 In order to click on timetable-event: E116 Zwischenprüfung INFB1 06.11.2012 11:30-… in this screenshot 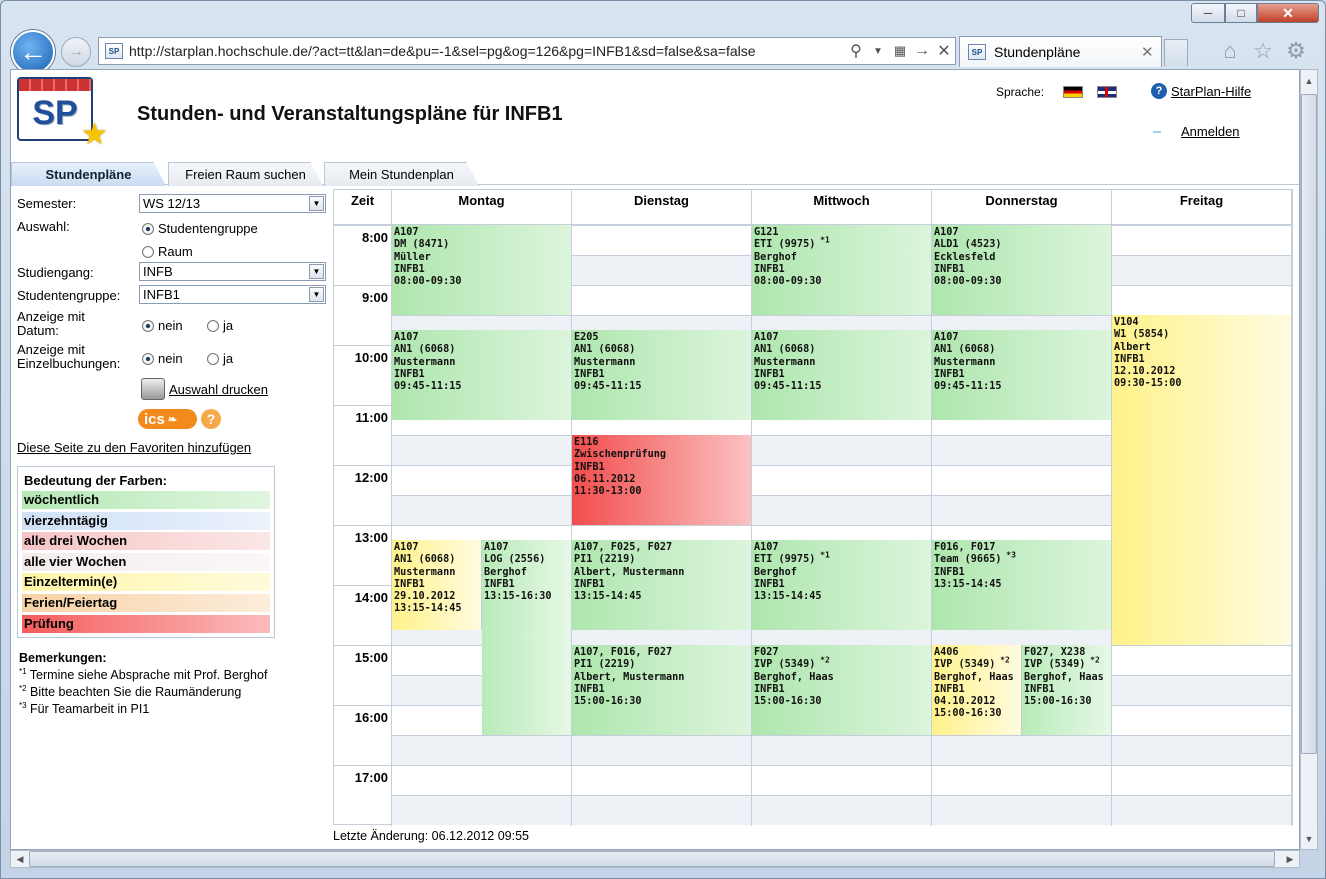, I will do `click(662, 480)`.